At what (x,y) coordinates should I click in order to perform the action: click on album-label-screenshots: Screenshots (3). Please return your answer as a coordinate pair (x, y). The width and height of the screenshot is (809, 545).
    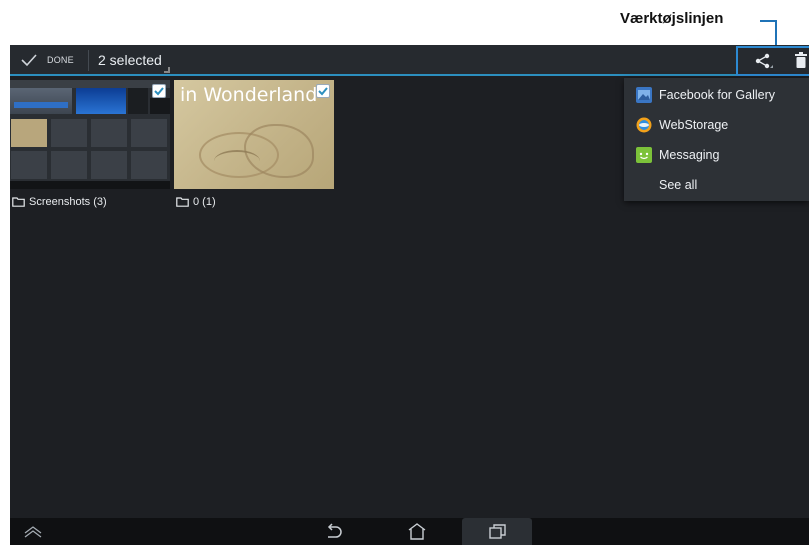
    Looking at the image, I should click on (59, 202).